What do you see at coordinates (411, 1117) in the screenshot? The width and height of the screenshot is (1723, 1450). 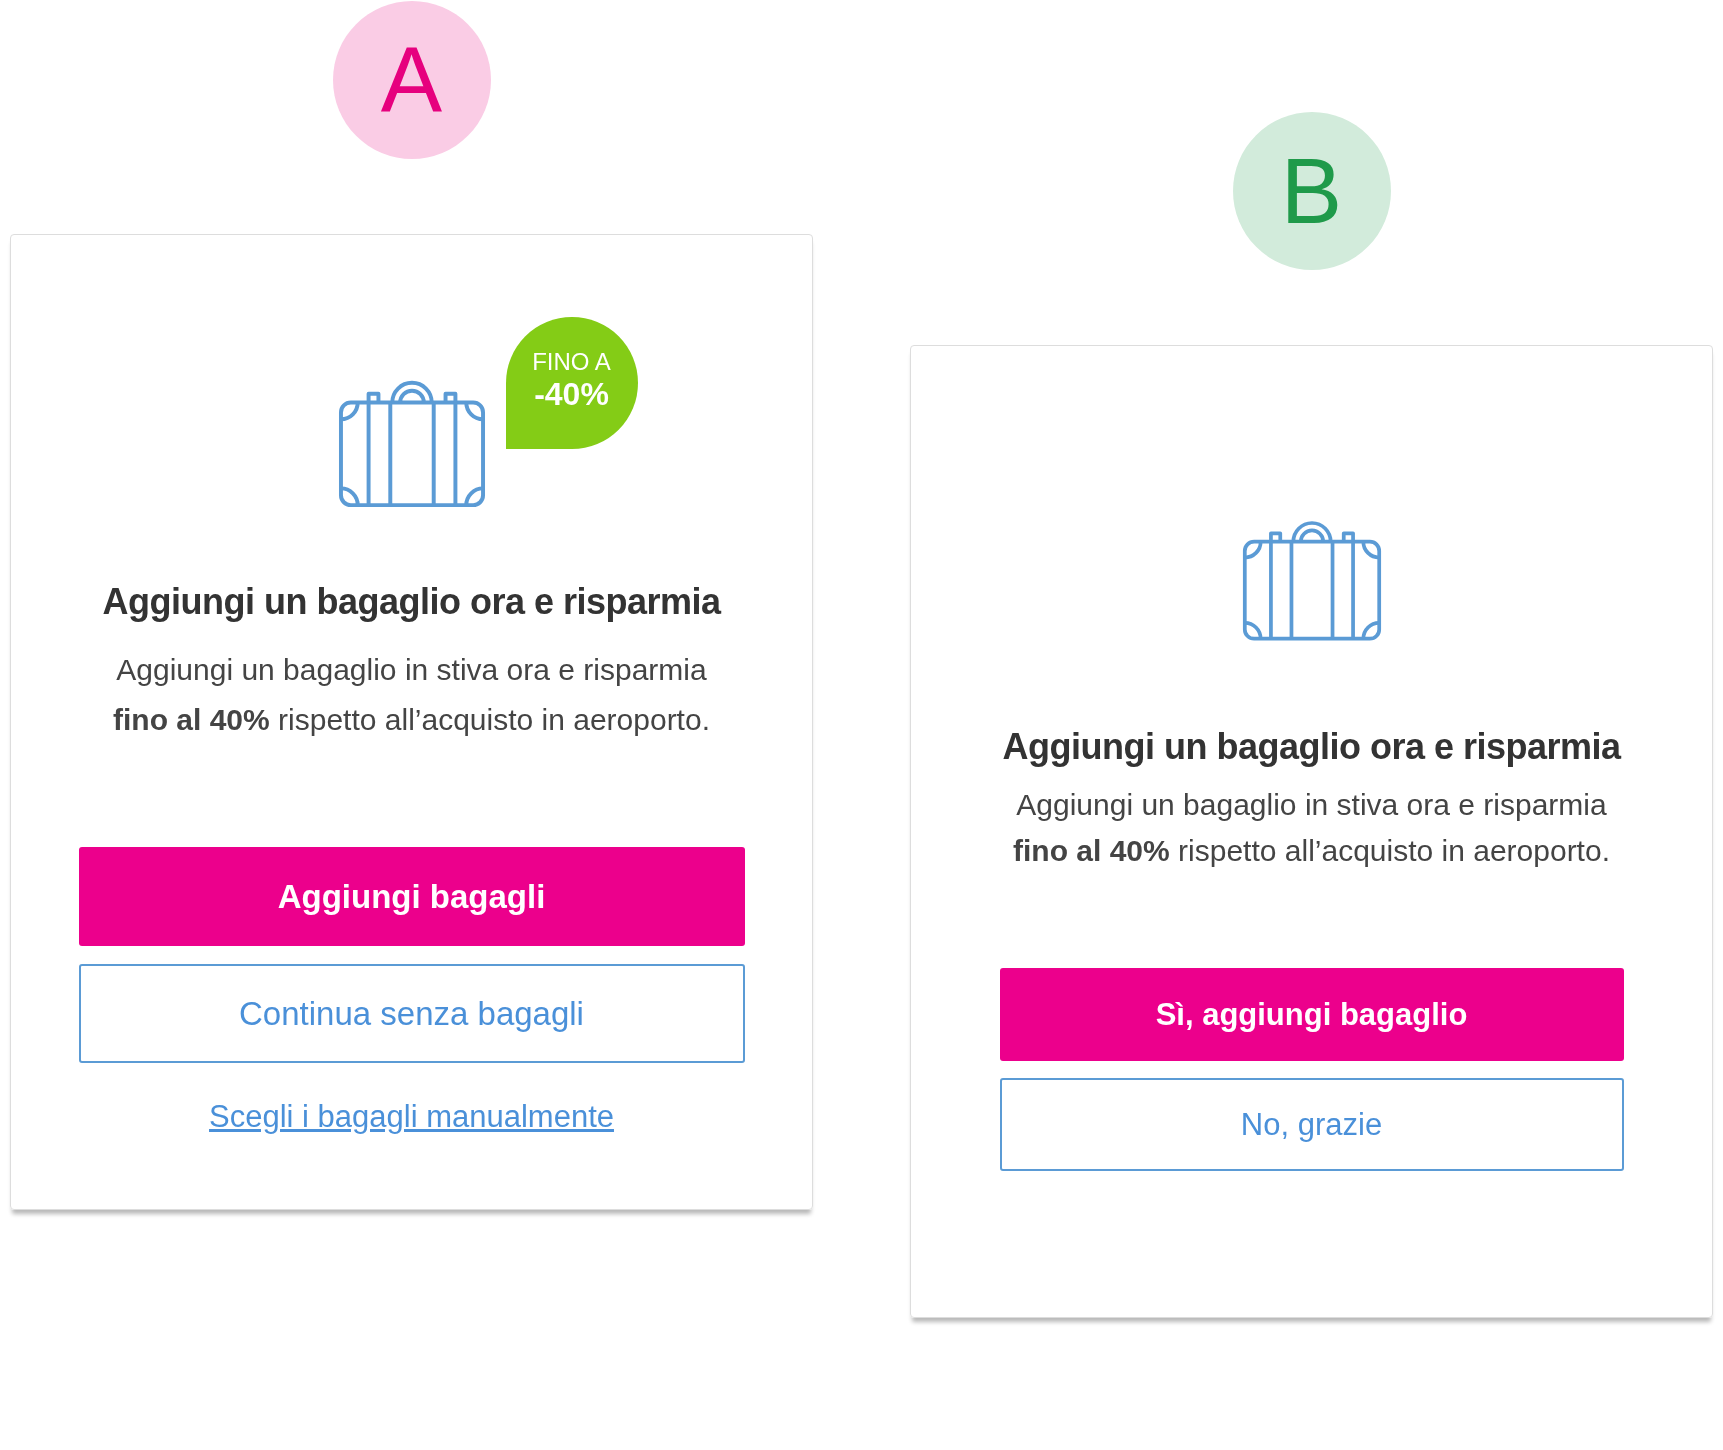 I see `text-link: Scegli i bagagli manualmente` at bounding box center [411, 1117].